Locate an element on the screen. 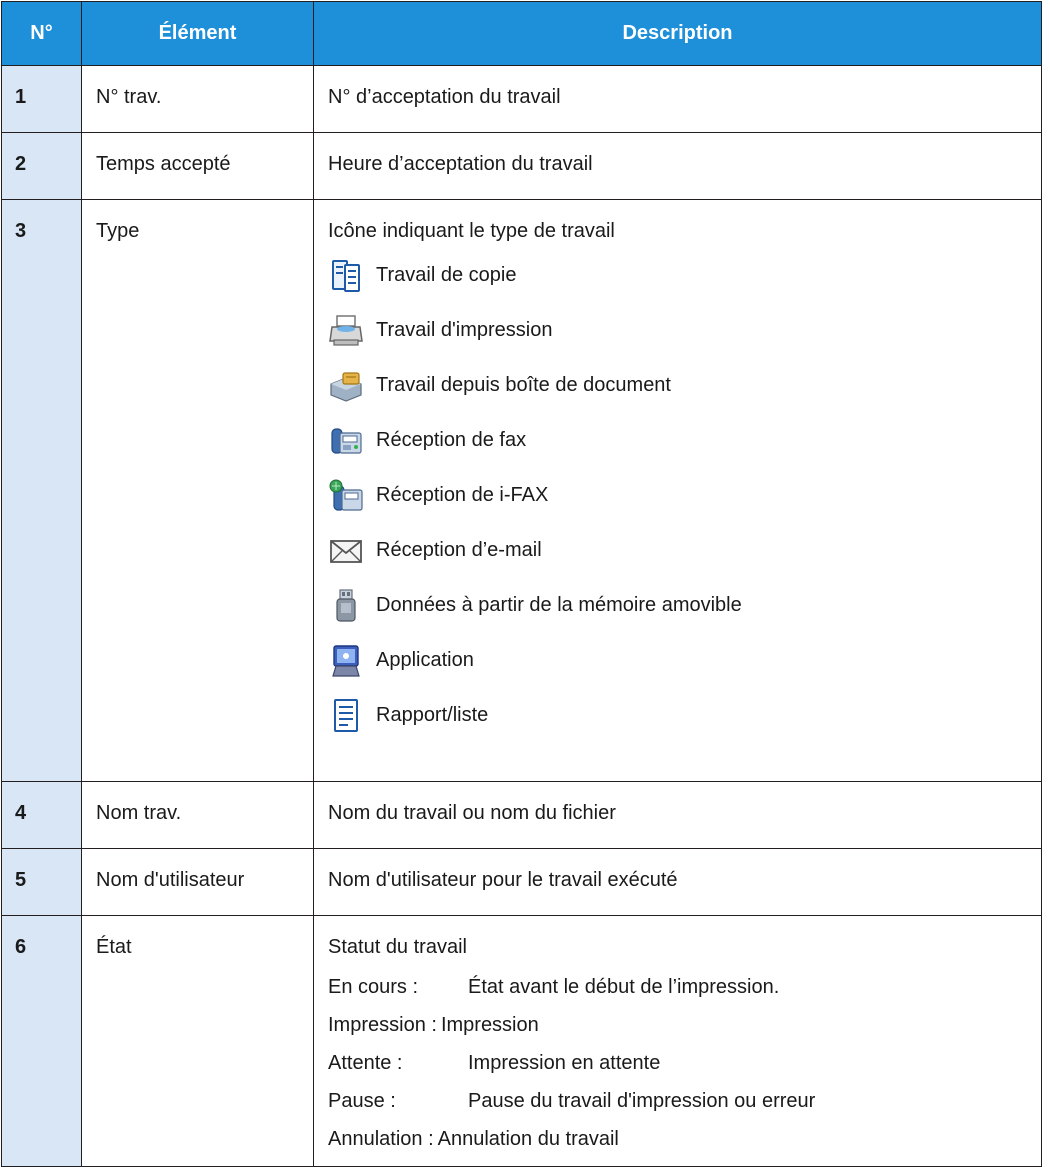 Image resolution: width=1050 pixels, height=1167 pixels. header-description: Description is located at coordinates (677, 33).